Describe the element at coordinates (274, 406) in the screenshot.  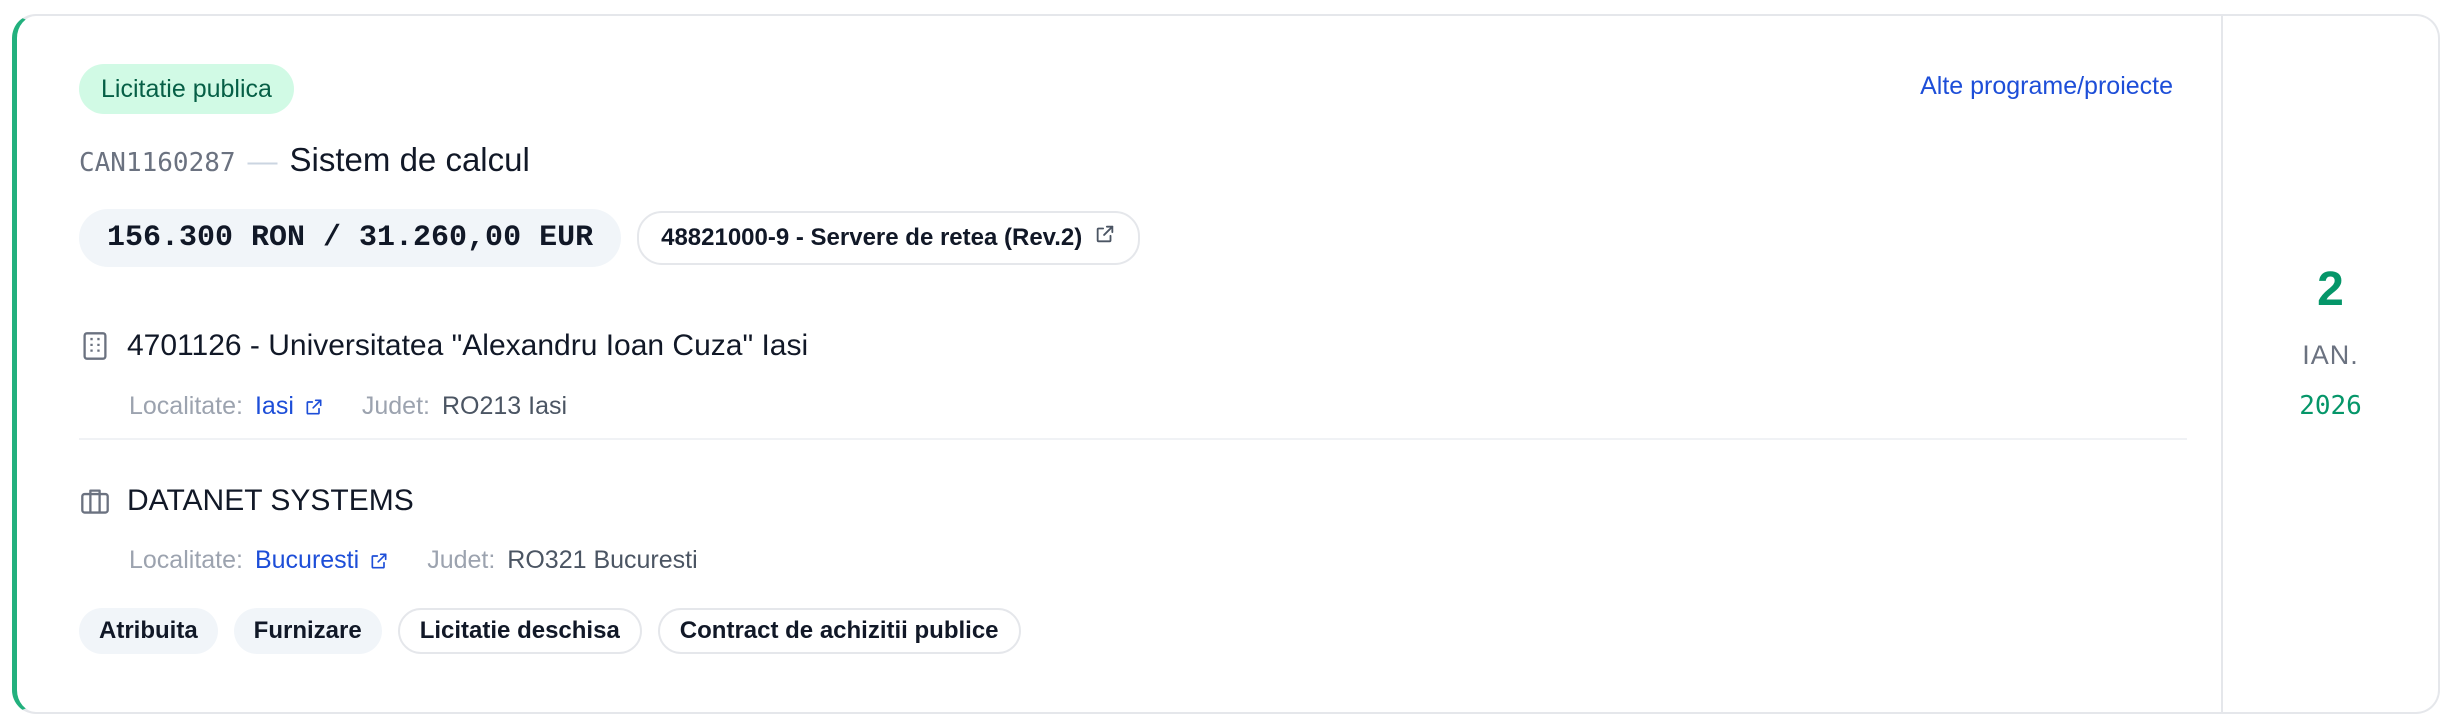
I see `authority-locality: Iasi` at that location.